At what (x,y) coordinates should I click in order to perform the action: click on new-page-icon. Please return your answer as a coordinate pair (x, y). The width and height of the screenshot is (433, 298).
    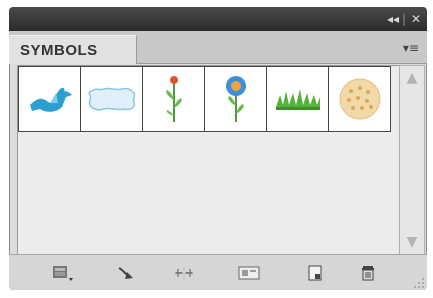
    Looking at the image, I should click on (315, 273).